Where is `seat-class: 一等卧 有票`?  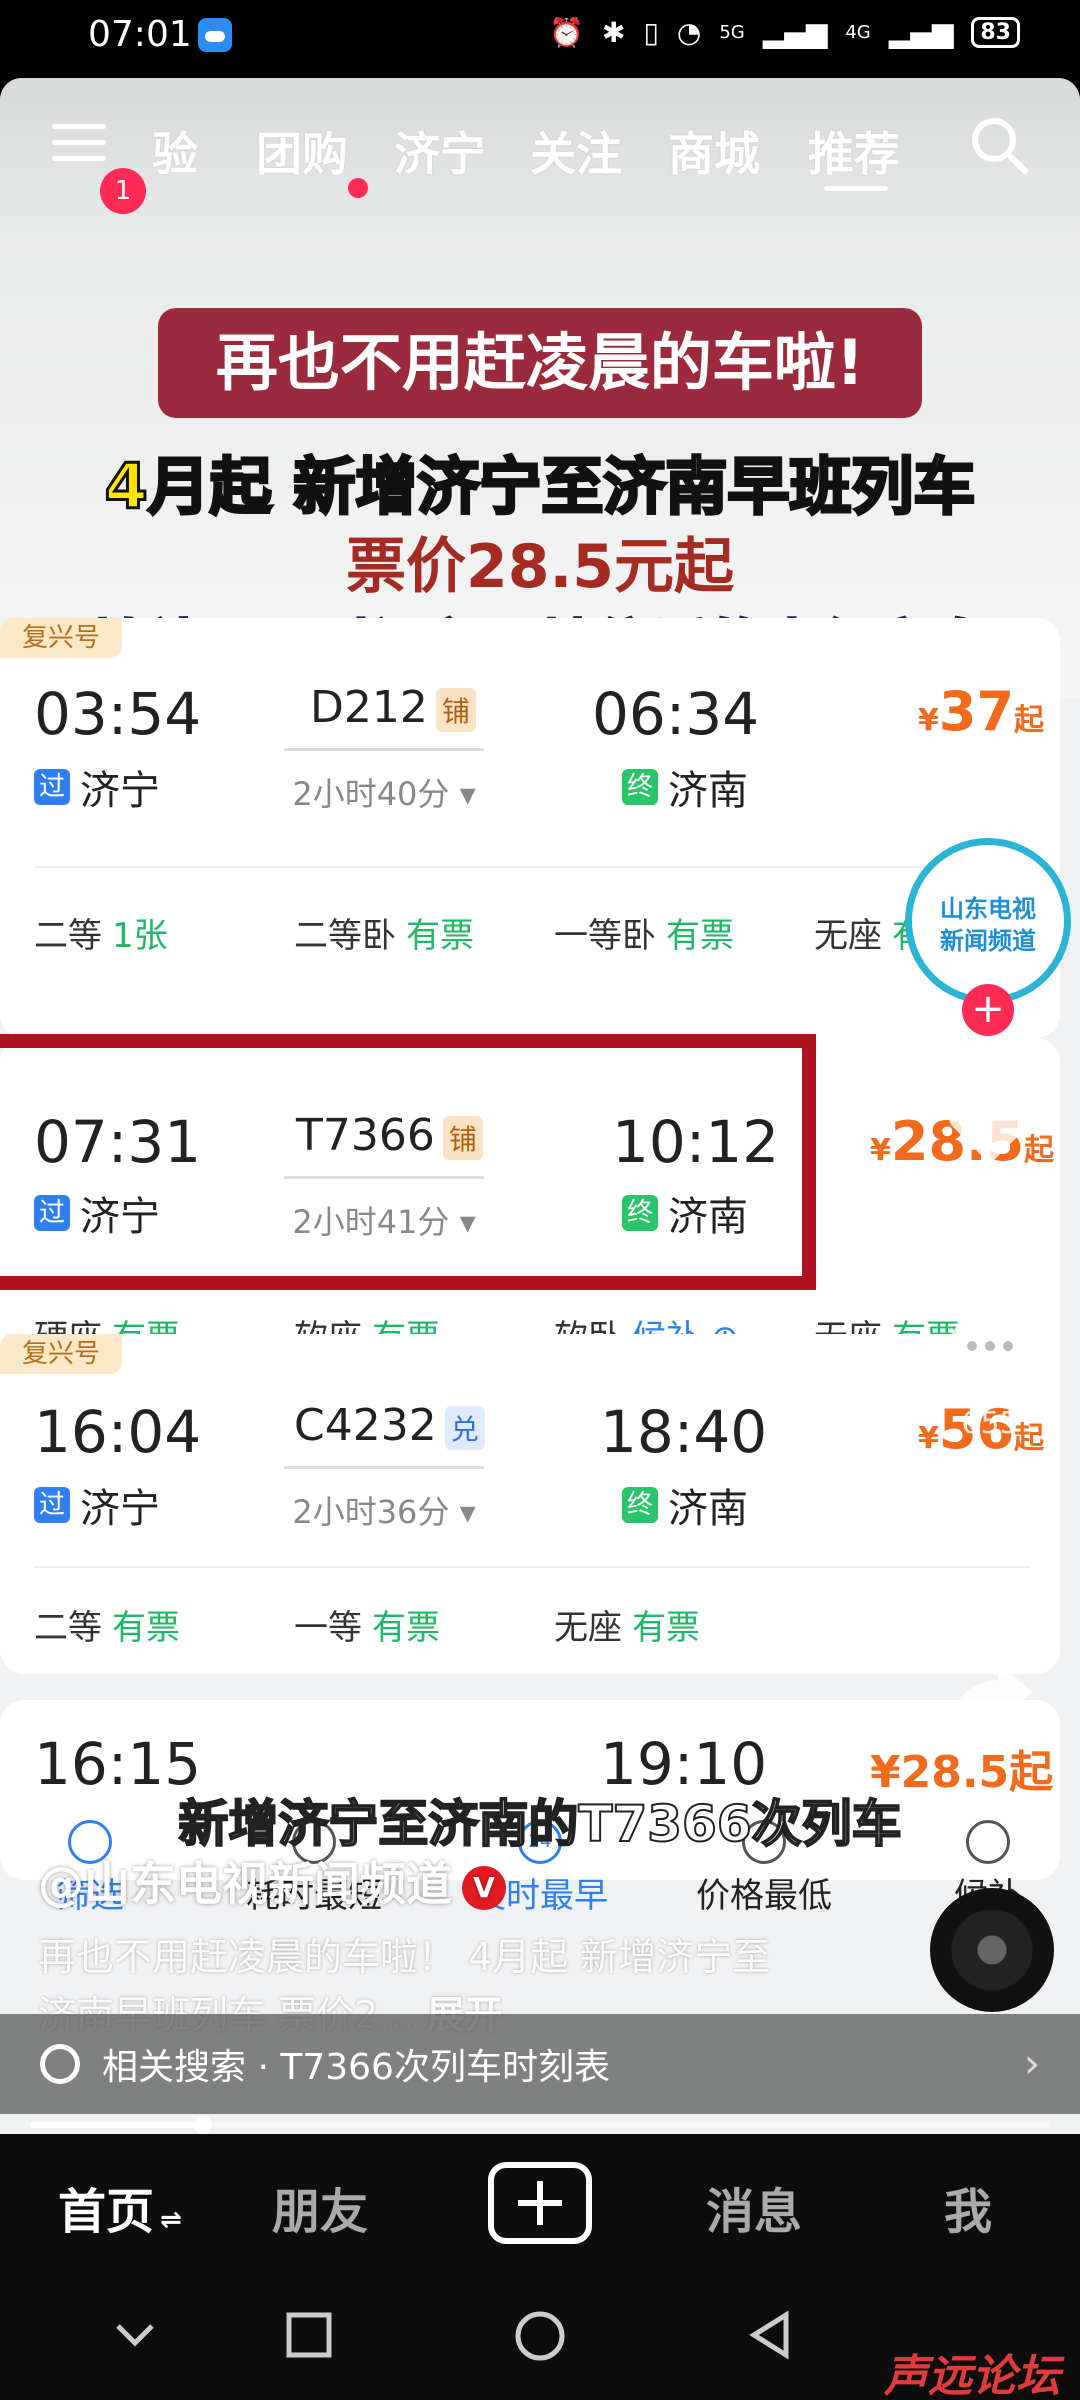 seat-class: 一等卧 有票 is located at coordinates (644, 936).